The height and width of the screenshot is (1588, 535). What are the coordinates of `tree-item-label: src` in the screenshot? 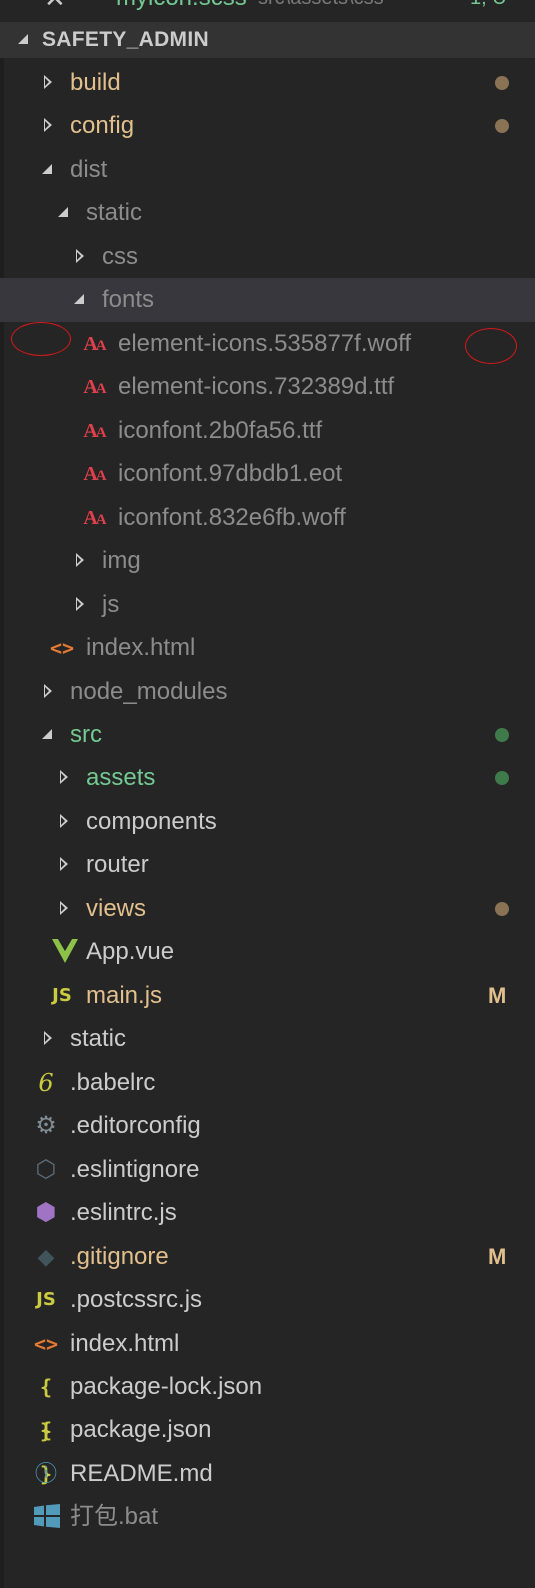 It's located at (86, 734).